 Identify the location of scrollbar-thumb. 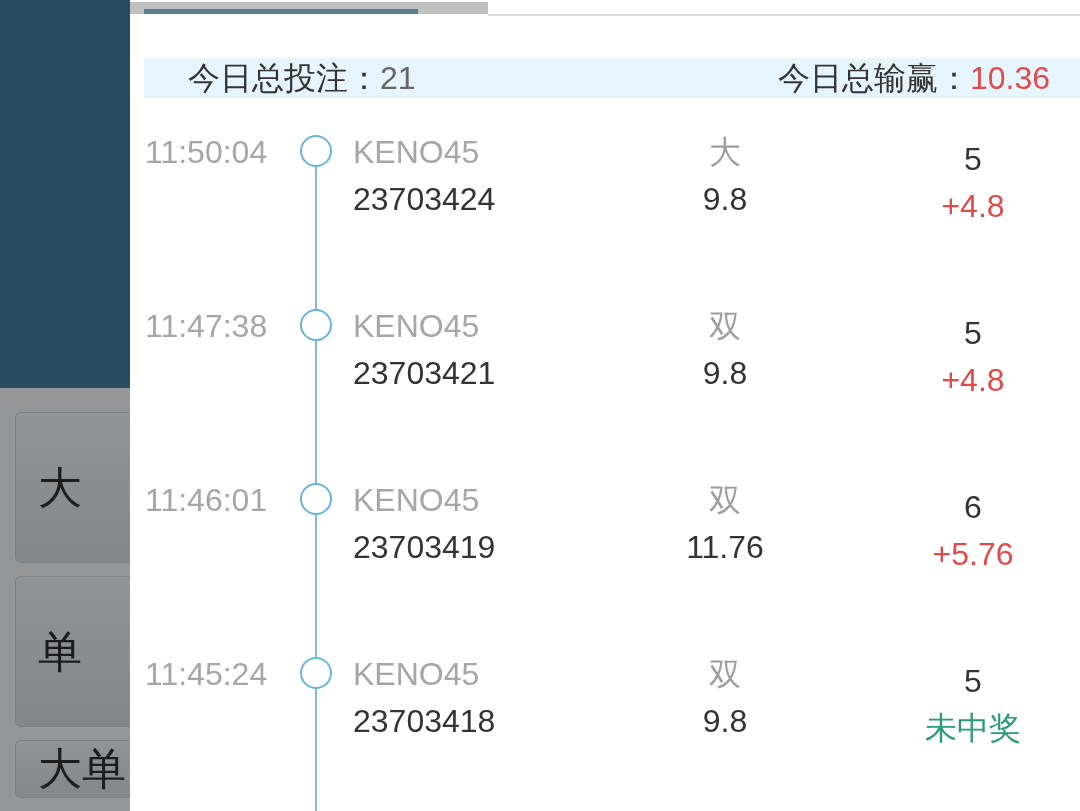
(281, 11).